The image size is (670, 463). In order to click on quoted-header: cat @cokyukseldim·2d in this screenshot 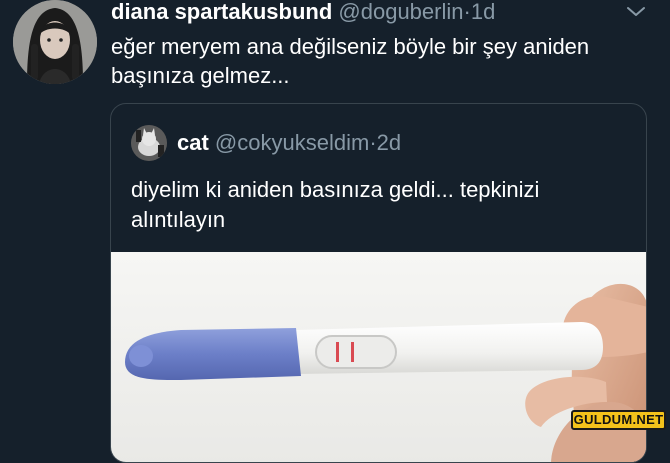, I will do `click(289, 143)`.